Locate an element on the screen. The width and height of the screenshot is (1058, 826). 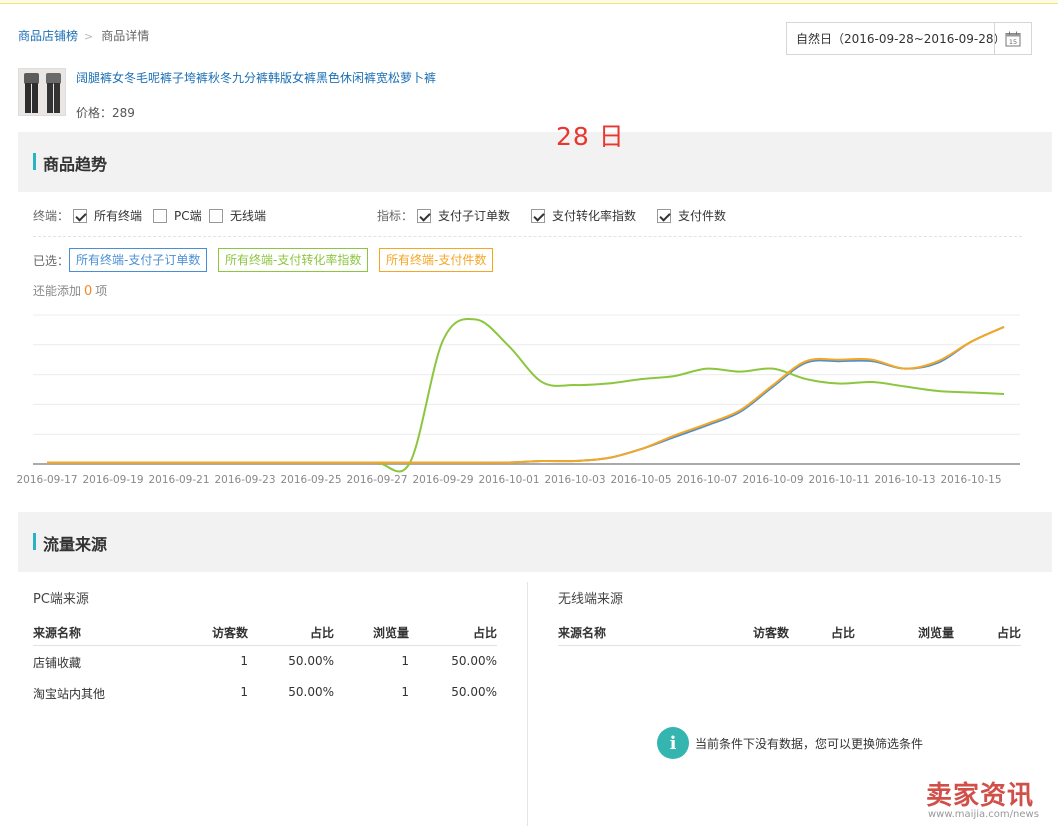
metric-option-paid-suborders: 支付子订单数 is located at coordinates (463, 215).